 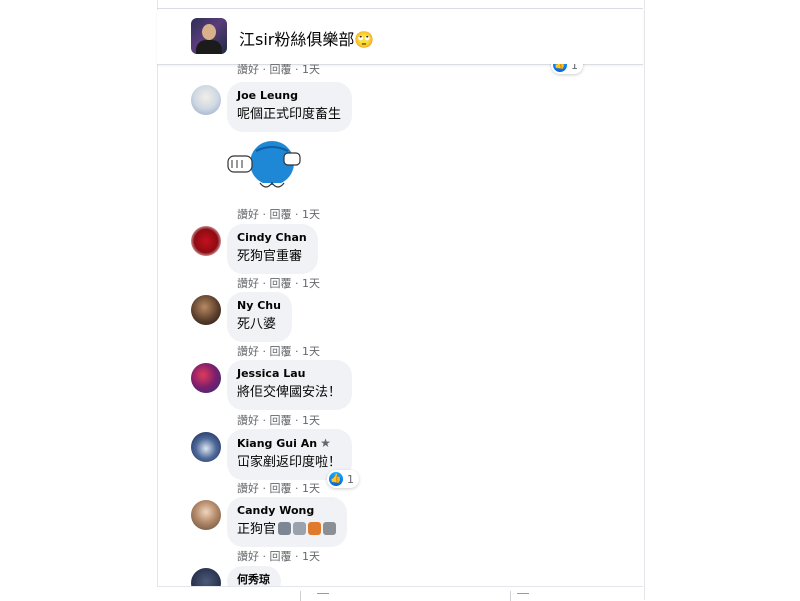 I want to click on comment-text: 冚家剷返印度啦！, so click(x=289, y=462).